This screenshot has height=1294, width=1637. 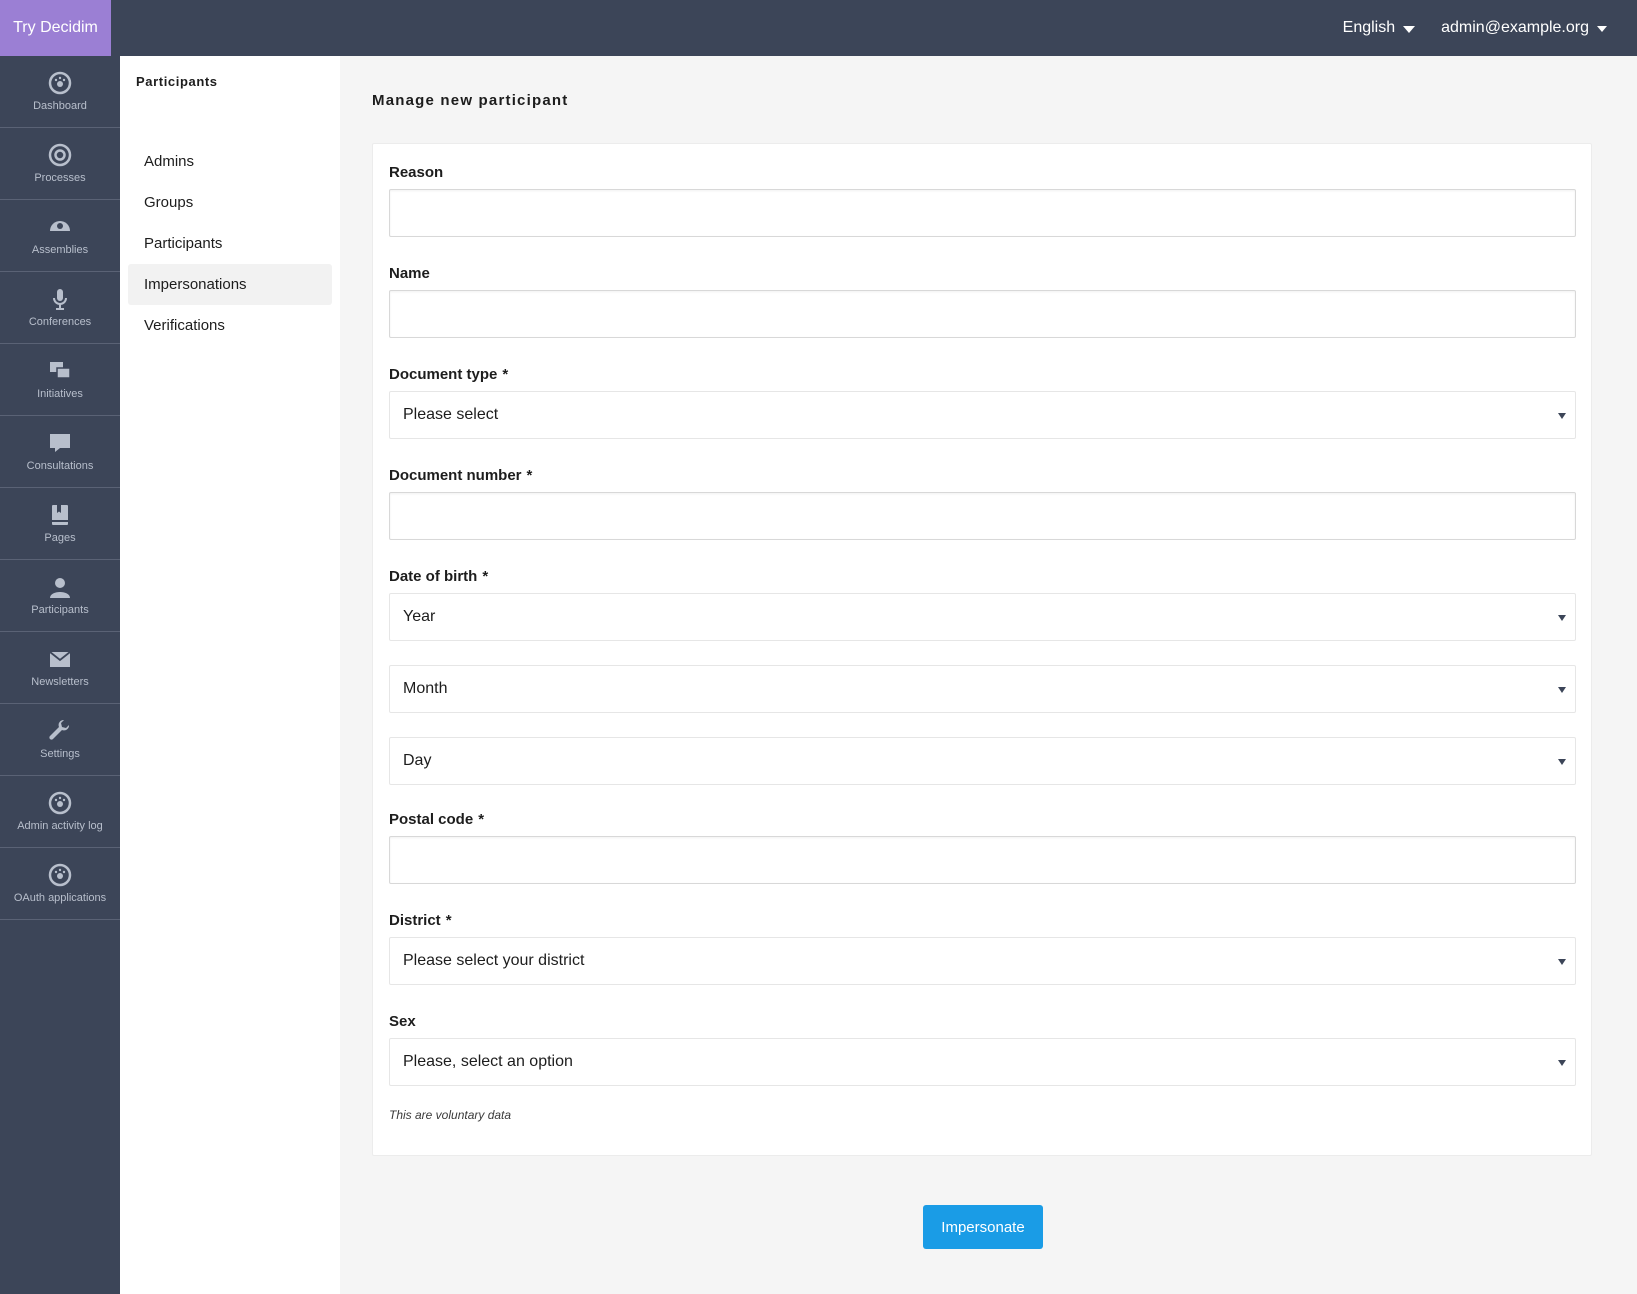 I want to click on wrench-icon, so click(x=59, y=729).